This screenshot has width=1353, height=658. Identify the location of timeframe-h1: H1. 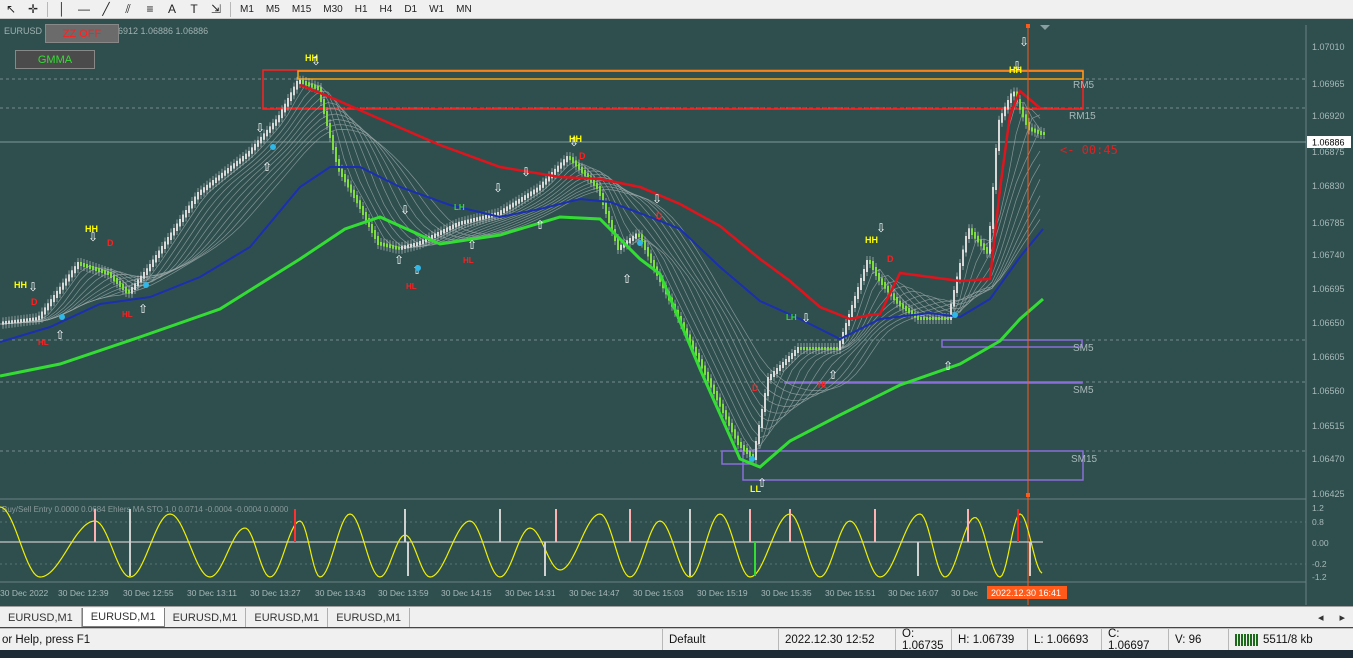
(361, 9).